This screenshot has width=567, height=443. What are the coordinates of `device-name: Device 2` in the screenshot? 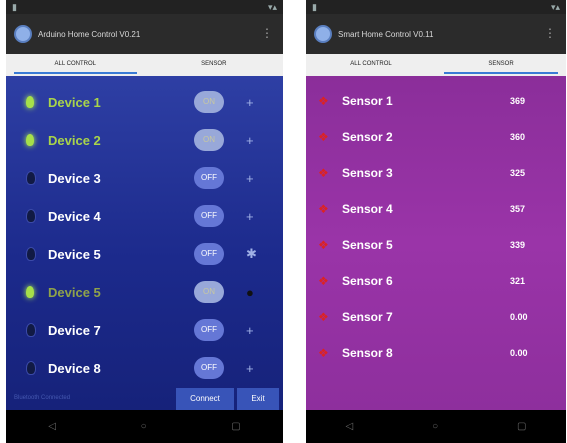 It's located at (74, 140).